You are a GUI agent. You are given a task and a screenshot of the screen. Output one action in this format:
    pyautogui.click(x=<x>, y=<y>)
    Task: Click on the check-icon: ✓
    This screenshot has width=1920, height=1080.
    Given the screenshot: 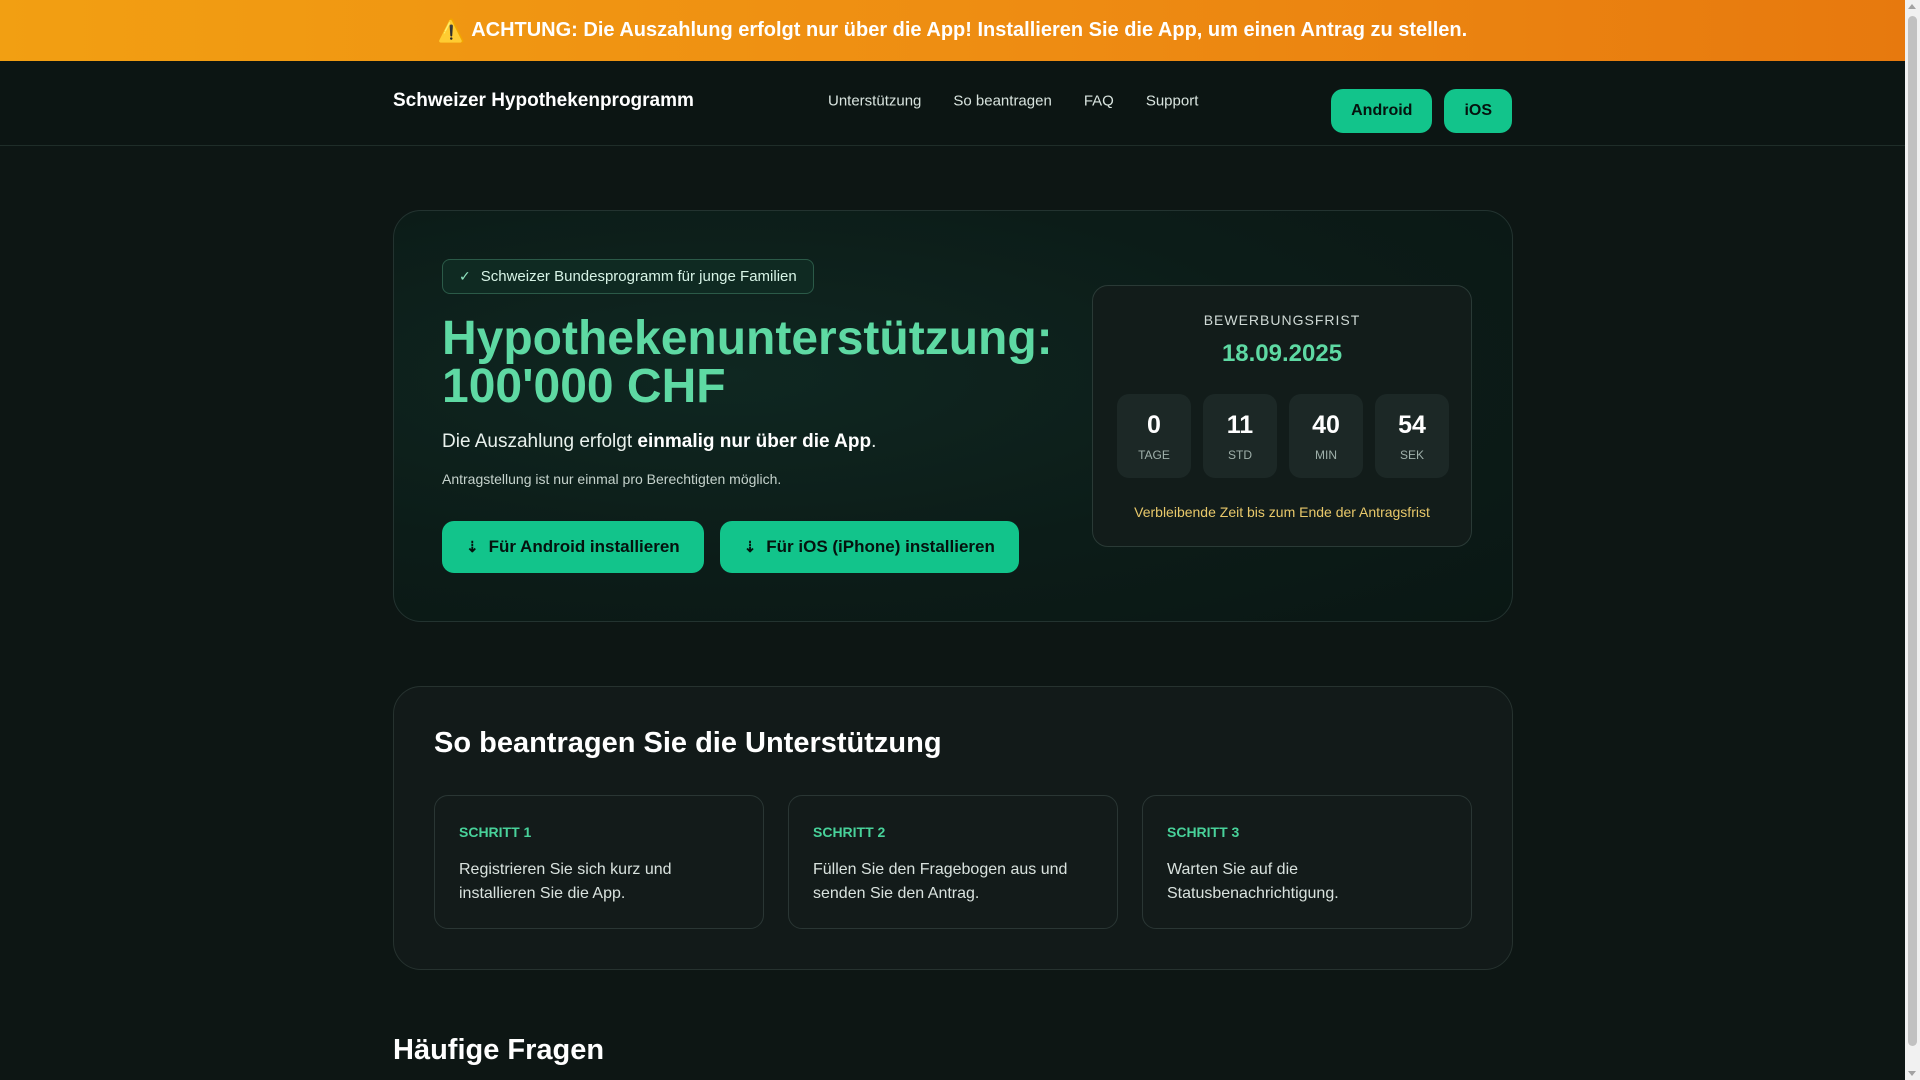 What is the action you would take?
    pyautogui.click(x=465, y=276)
    